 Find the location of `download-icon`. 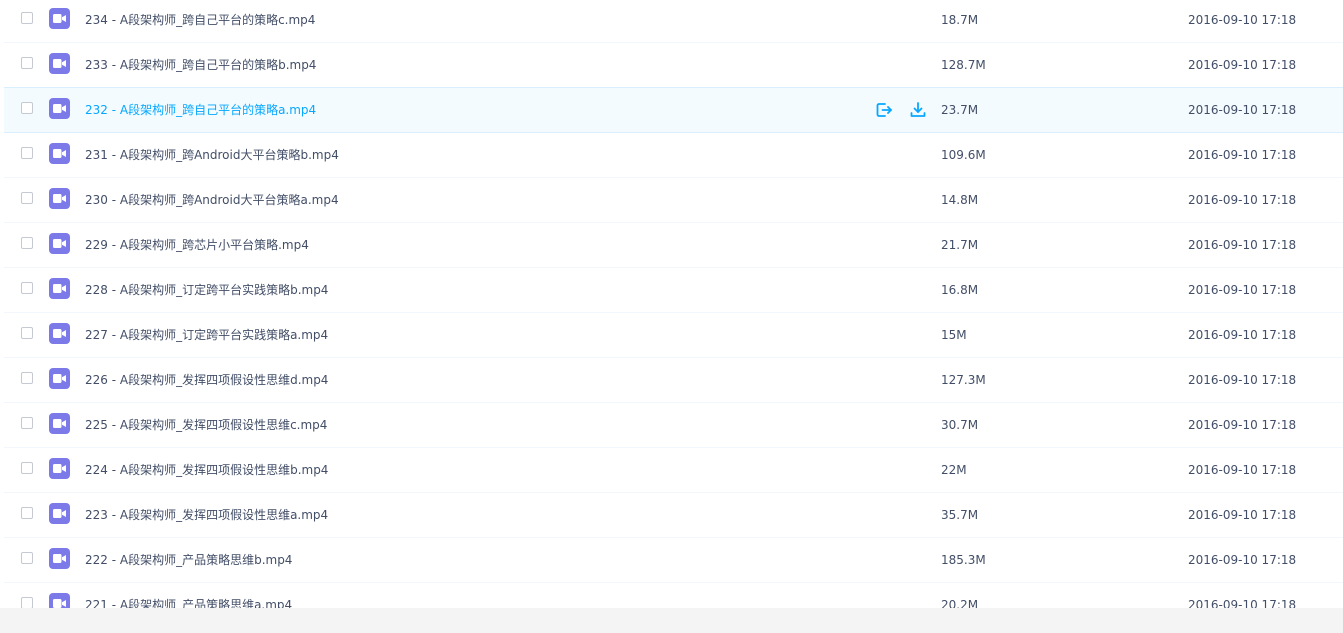

download-icon is located at coordinates (918, 110).